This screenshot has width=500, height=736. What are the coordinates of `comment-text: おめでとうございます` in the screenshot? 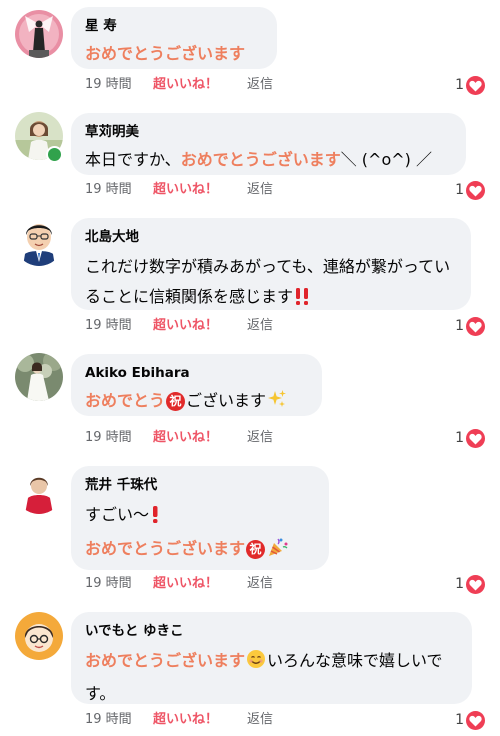 It's located at (174, 53).